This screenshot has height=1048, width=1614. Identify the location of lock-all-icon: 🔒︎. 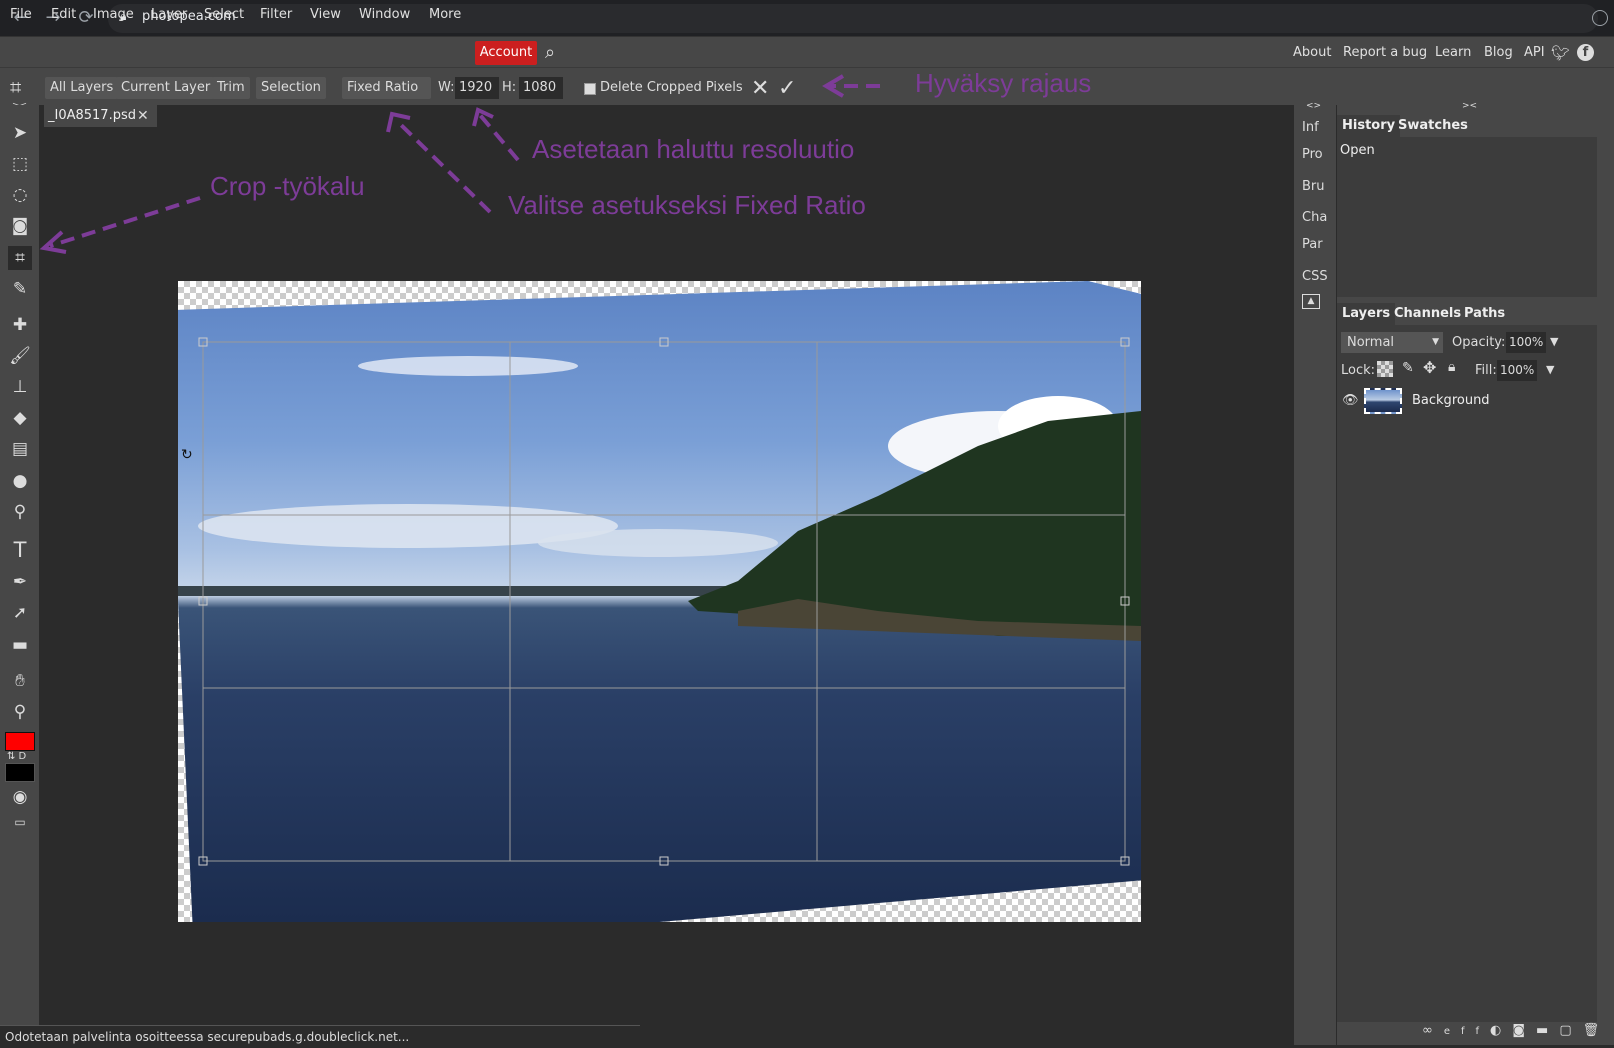
(1451, 367).